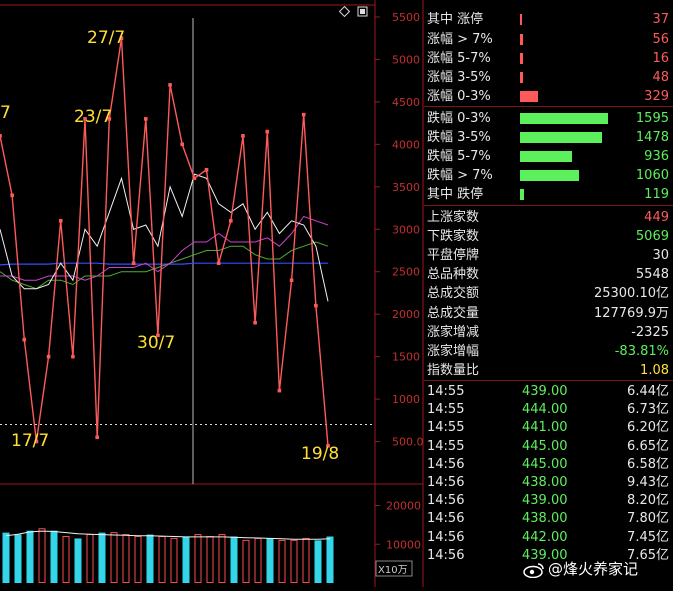 The image size is (673, 591). Describe the element at coordinates (459, 77) in the screenshot. I see `breadth-label: 涨幅 3-5%` at that location.